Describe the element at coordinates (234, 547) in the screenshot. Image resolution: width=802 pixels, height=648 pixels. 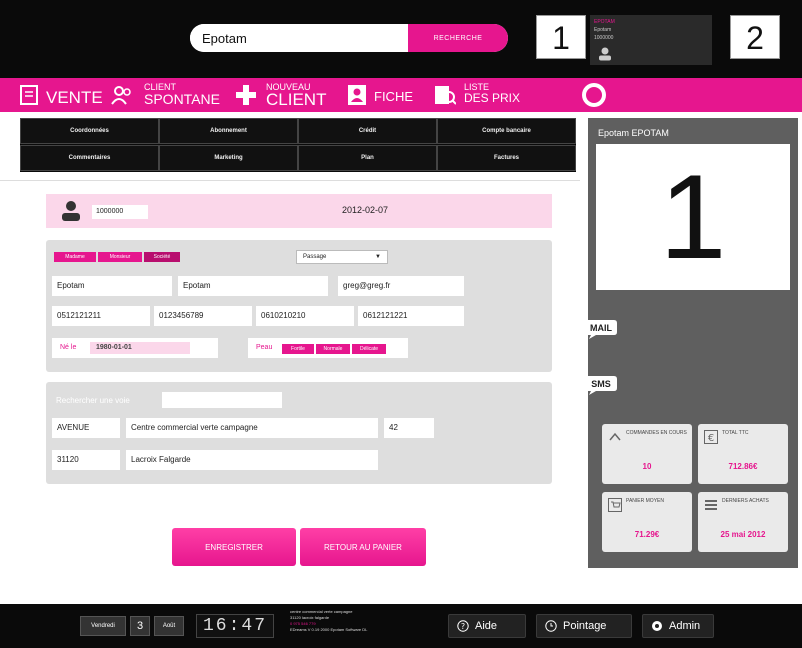
I see `save-button: ENREGISTRER` at that location.